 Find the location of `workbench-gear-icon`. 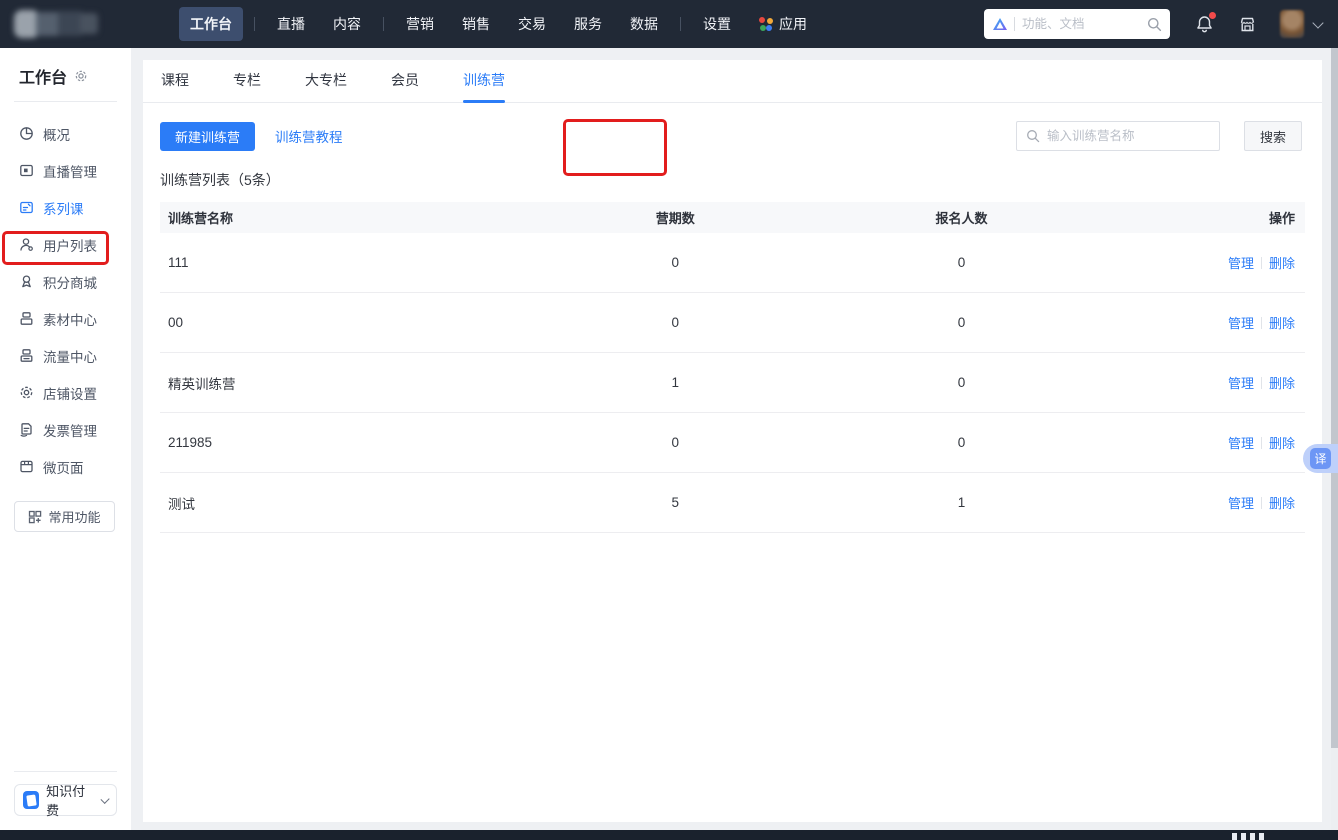

workbench-gear-icon is located at coordinates (81, 76).